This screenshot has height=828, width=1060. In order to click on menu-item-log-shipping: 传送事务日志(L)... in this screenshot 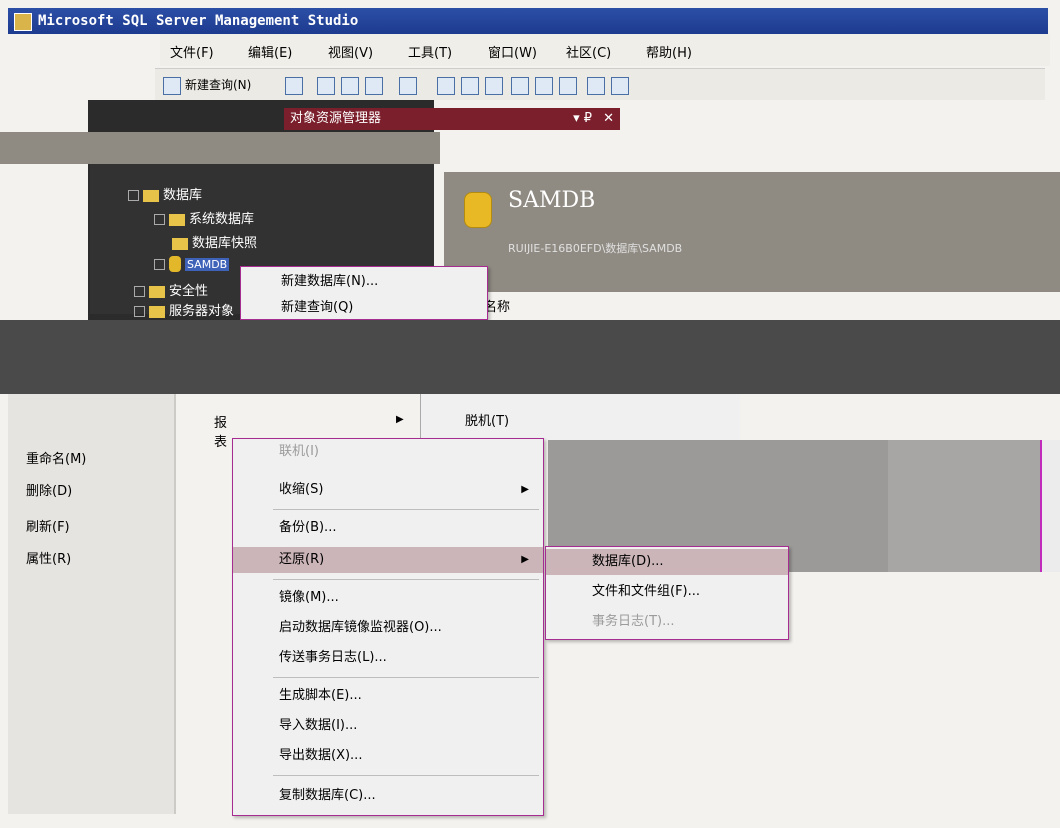, I will do `click(388, 658)`.